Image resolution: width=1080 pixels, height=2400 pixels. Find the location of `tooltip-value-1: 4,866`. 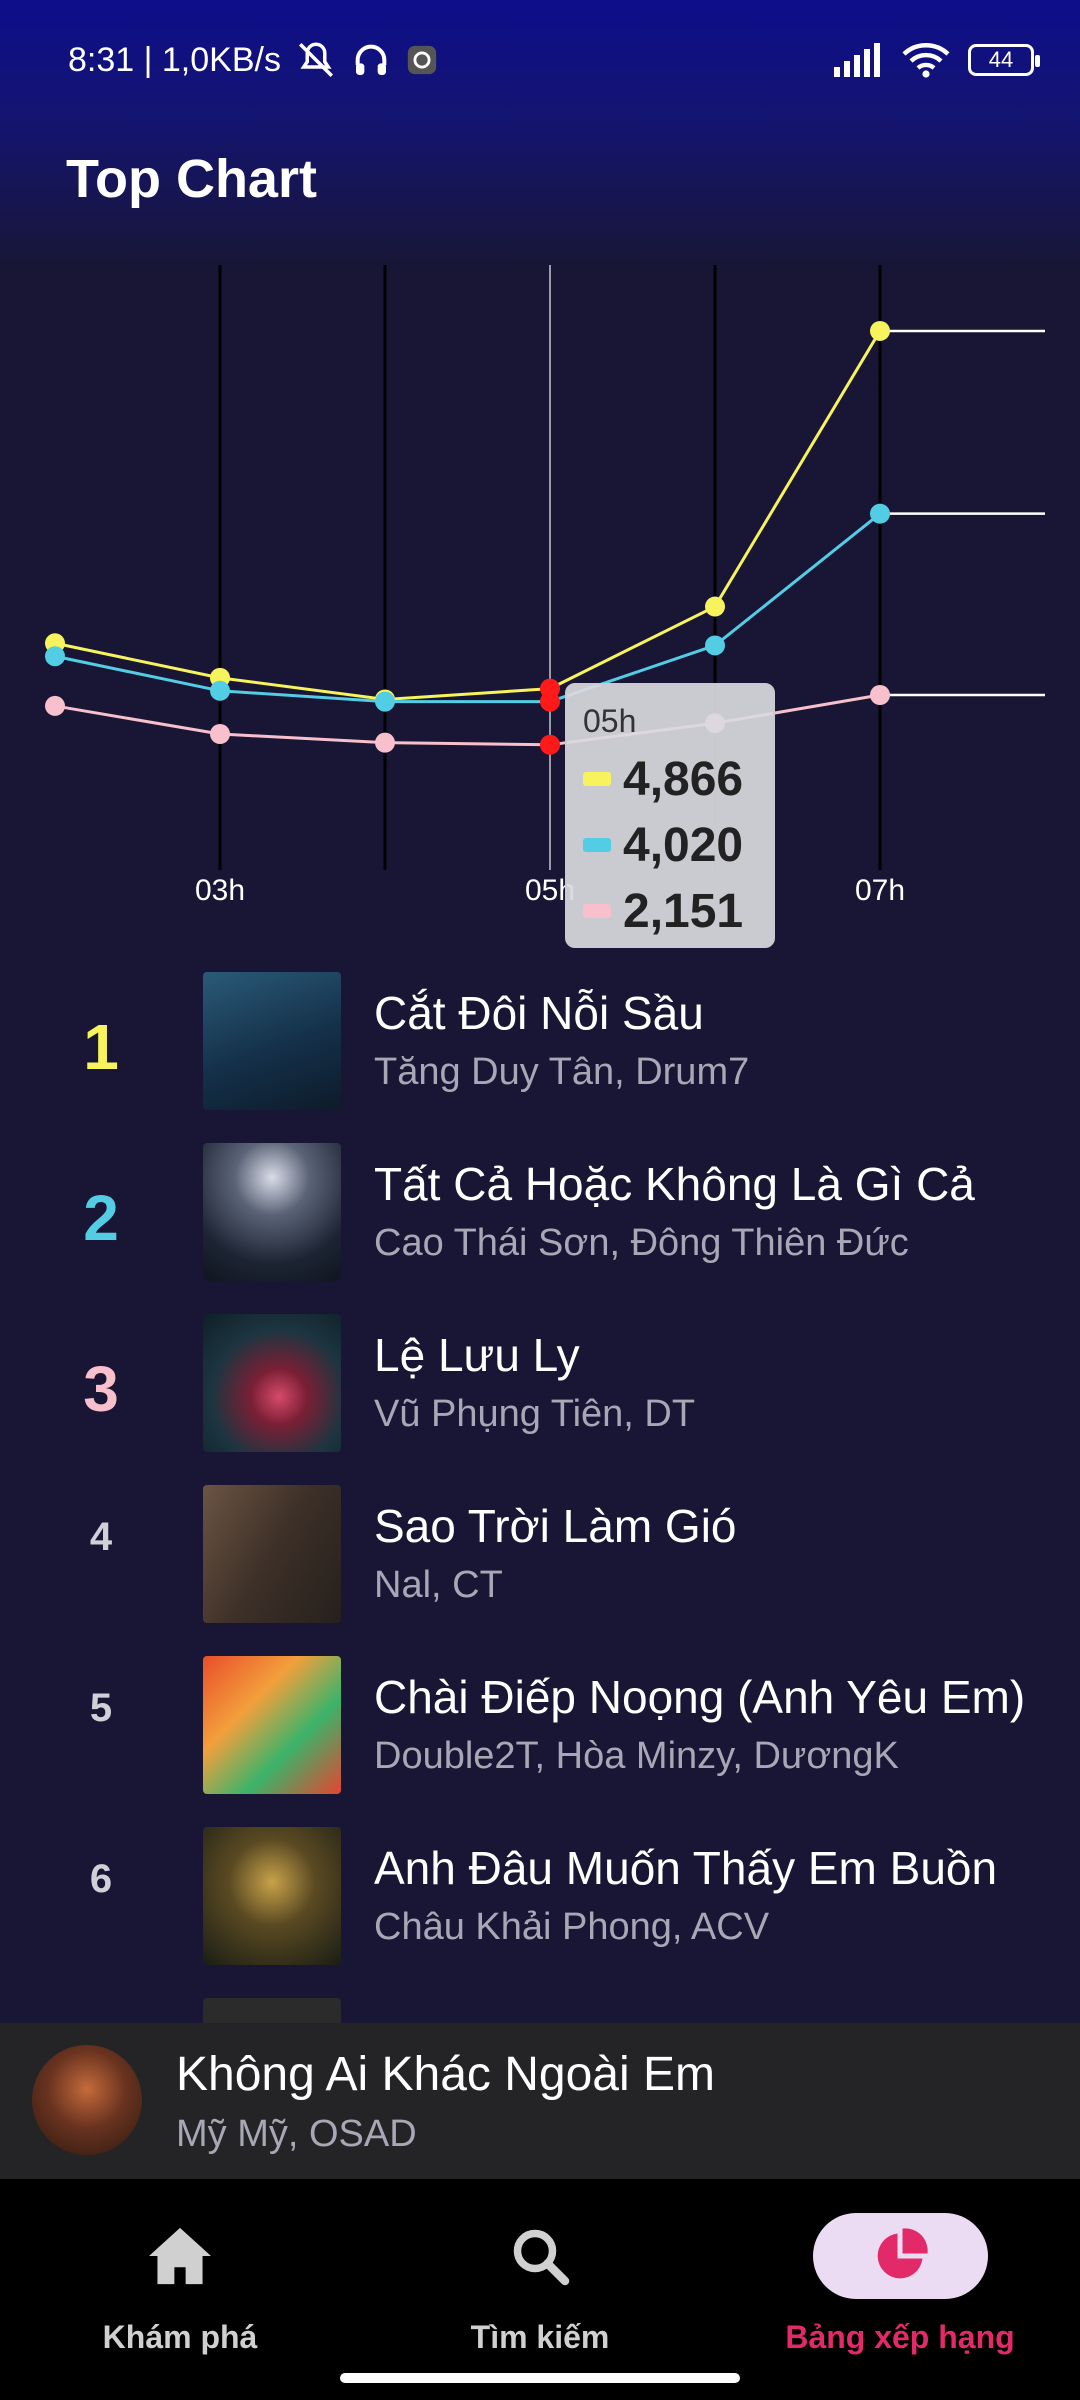

tooltip-value-1: 4,866 is located at coordinates (683, 779).